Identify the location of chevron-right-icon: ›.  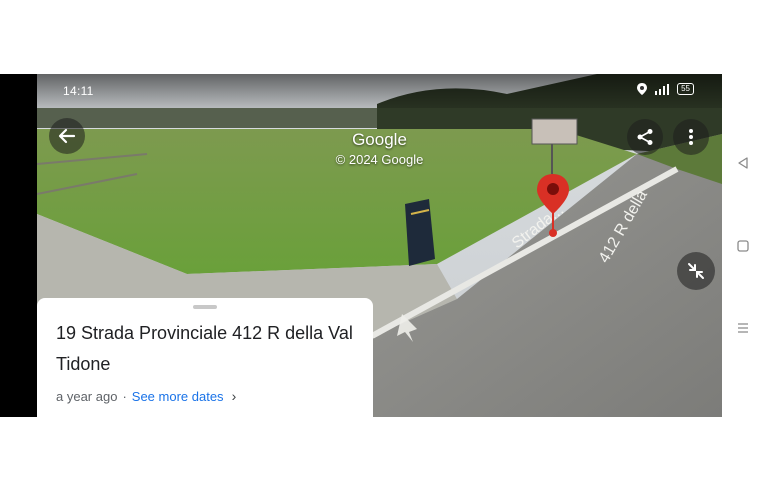
(234, 396).